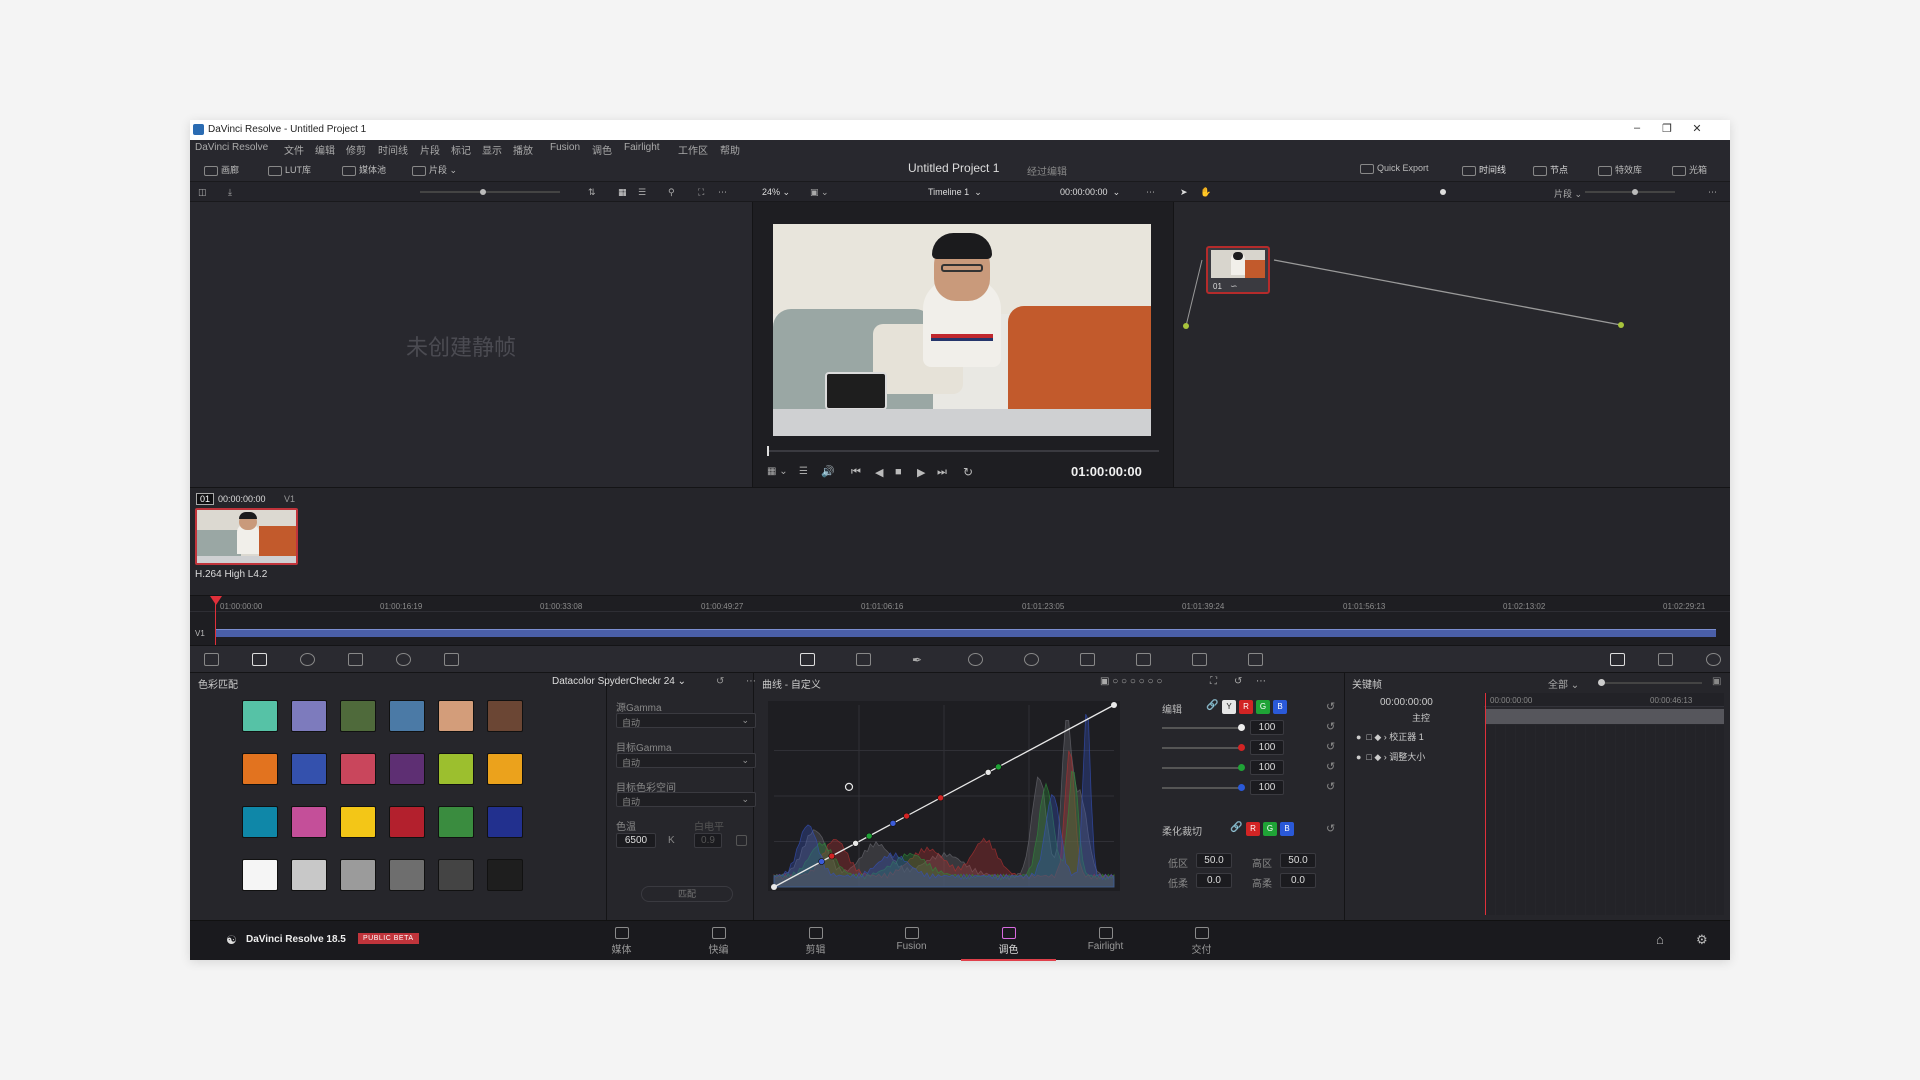  Describe the element at coordinates (1298, 860) in the screenshot. I see `high-value: 50.0` at that location.